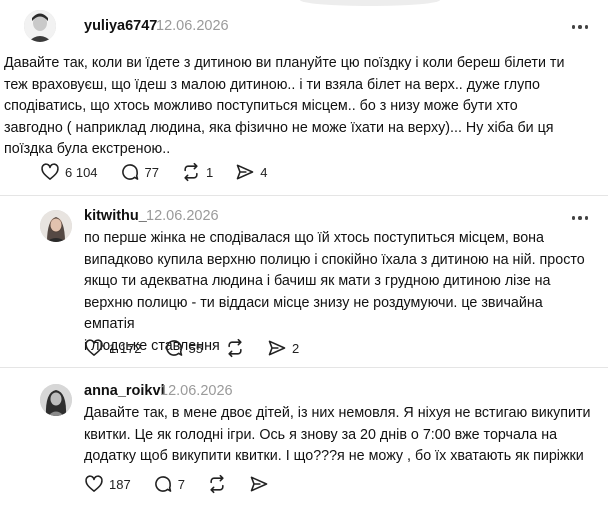 Image resolution: width=608 pixels, height=509 pixels. I want to click on share-button: 2, so click(283, 348).